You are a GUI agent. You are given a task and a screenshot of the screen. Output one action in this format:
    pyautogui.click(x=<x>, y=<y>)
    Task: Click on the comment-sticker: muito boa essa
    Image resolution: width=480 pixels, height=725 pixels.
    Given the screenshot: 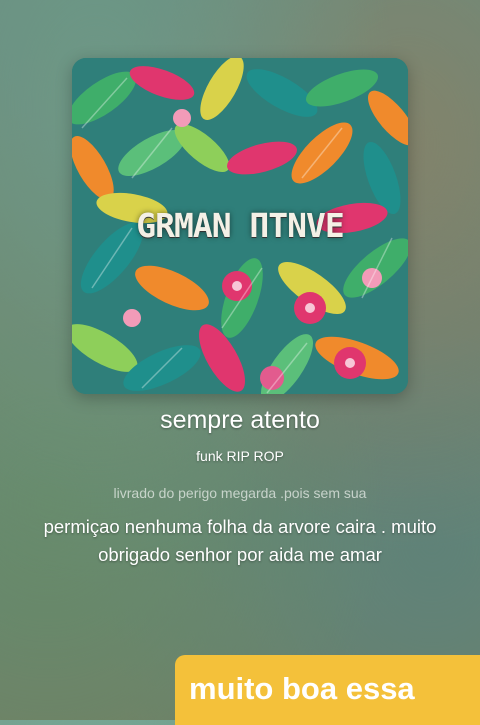 What is the action you would take?
    pyautogui.click(x=327, y=690)
    